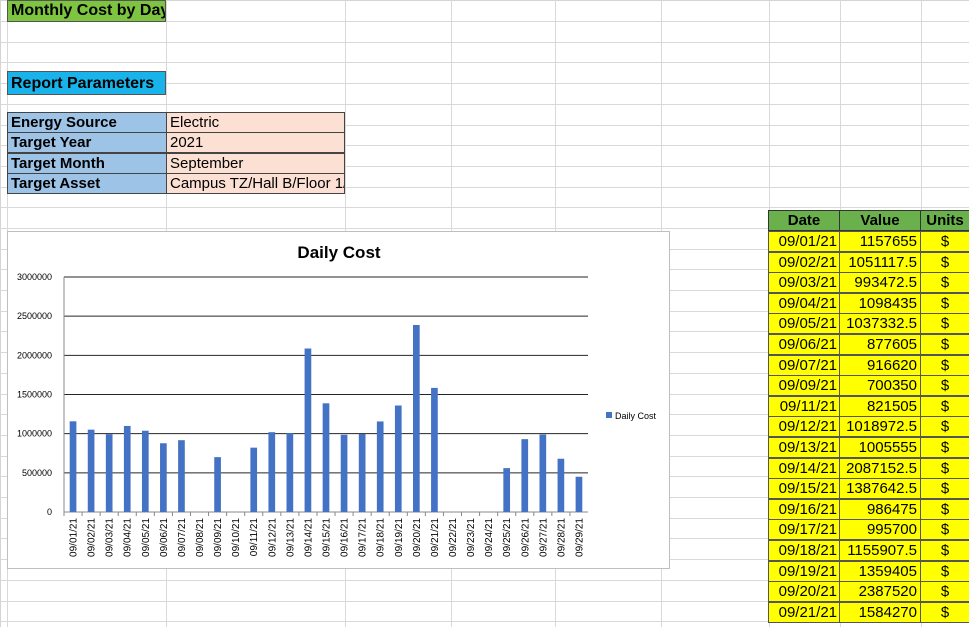 The height and width of the screenshot is (627, 969). What do you see at coordinates (804, 509) in the screenshot?
I see `table-cell-date: 09/16/21` at bounding box center [804, 509].